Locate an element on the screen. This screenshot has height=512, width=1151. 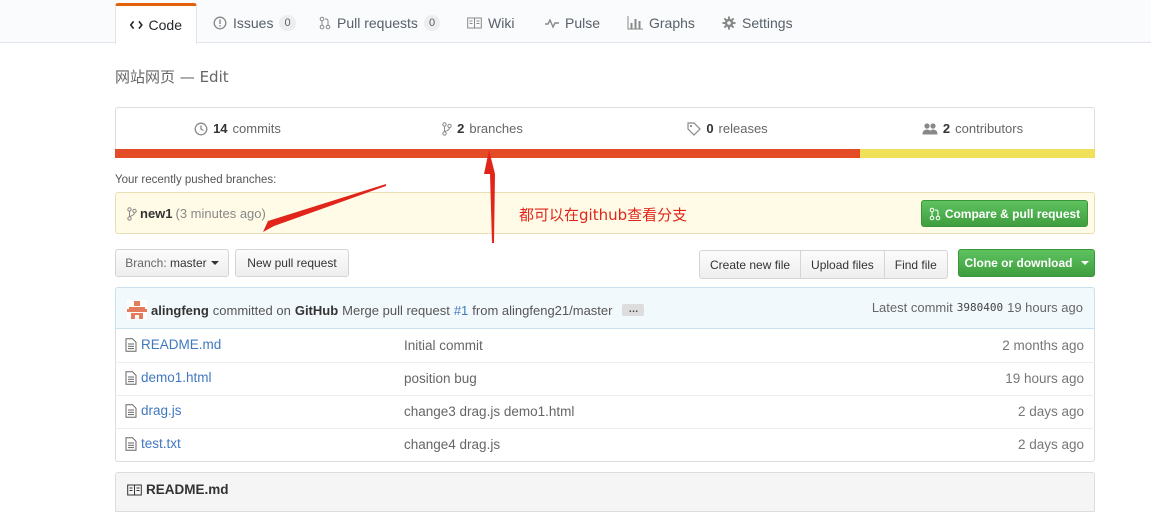
file-actions: Create new file Upload files Find file is located at coordinates (823, 264).